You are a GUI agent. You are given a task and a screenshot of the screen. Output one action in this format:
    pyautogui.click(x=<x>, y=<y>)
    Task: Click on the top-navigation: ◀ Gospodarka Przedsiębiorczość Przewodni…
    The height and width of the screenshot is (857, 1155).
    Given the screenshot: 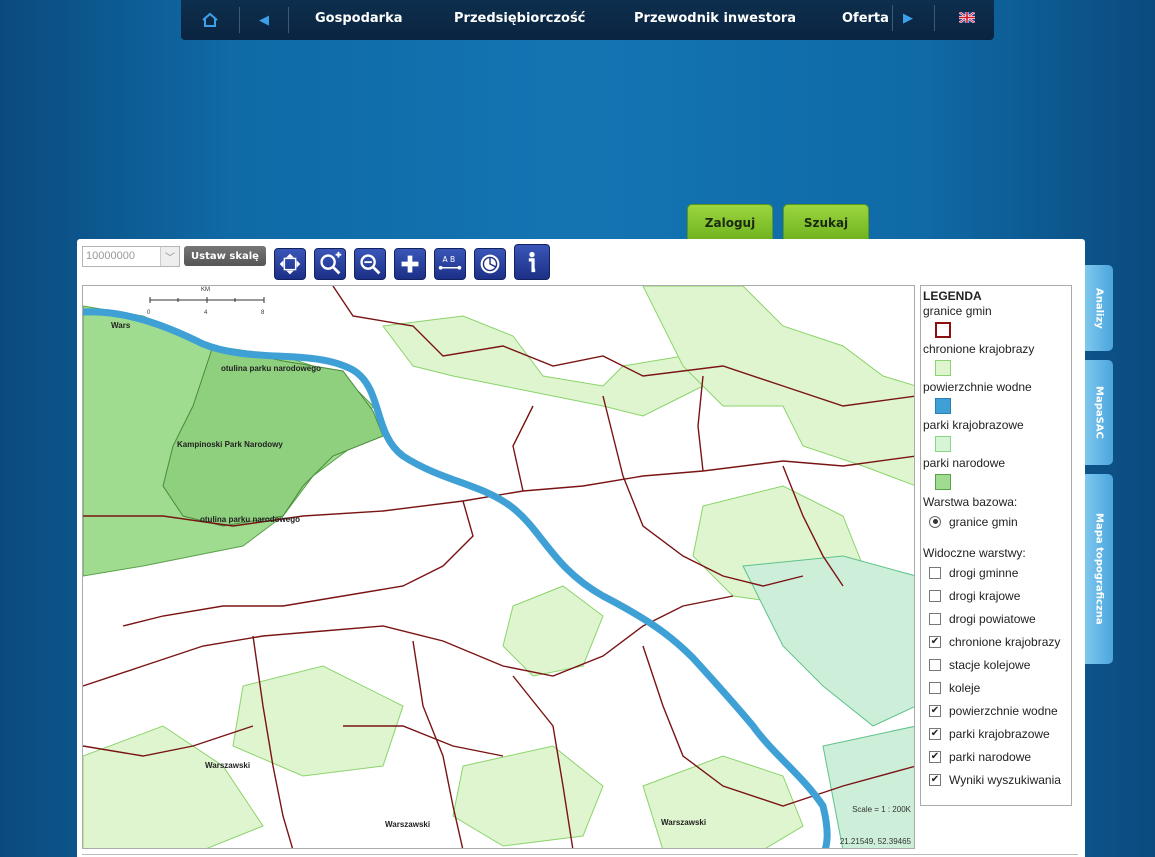 What is the action you would take?
    pyautogui.click(x=587, y=20)
    